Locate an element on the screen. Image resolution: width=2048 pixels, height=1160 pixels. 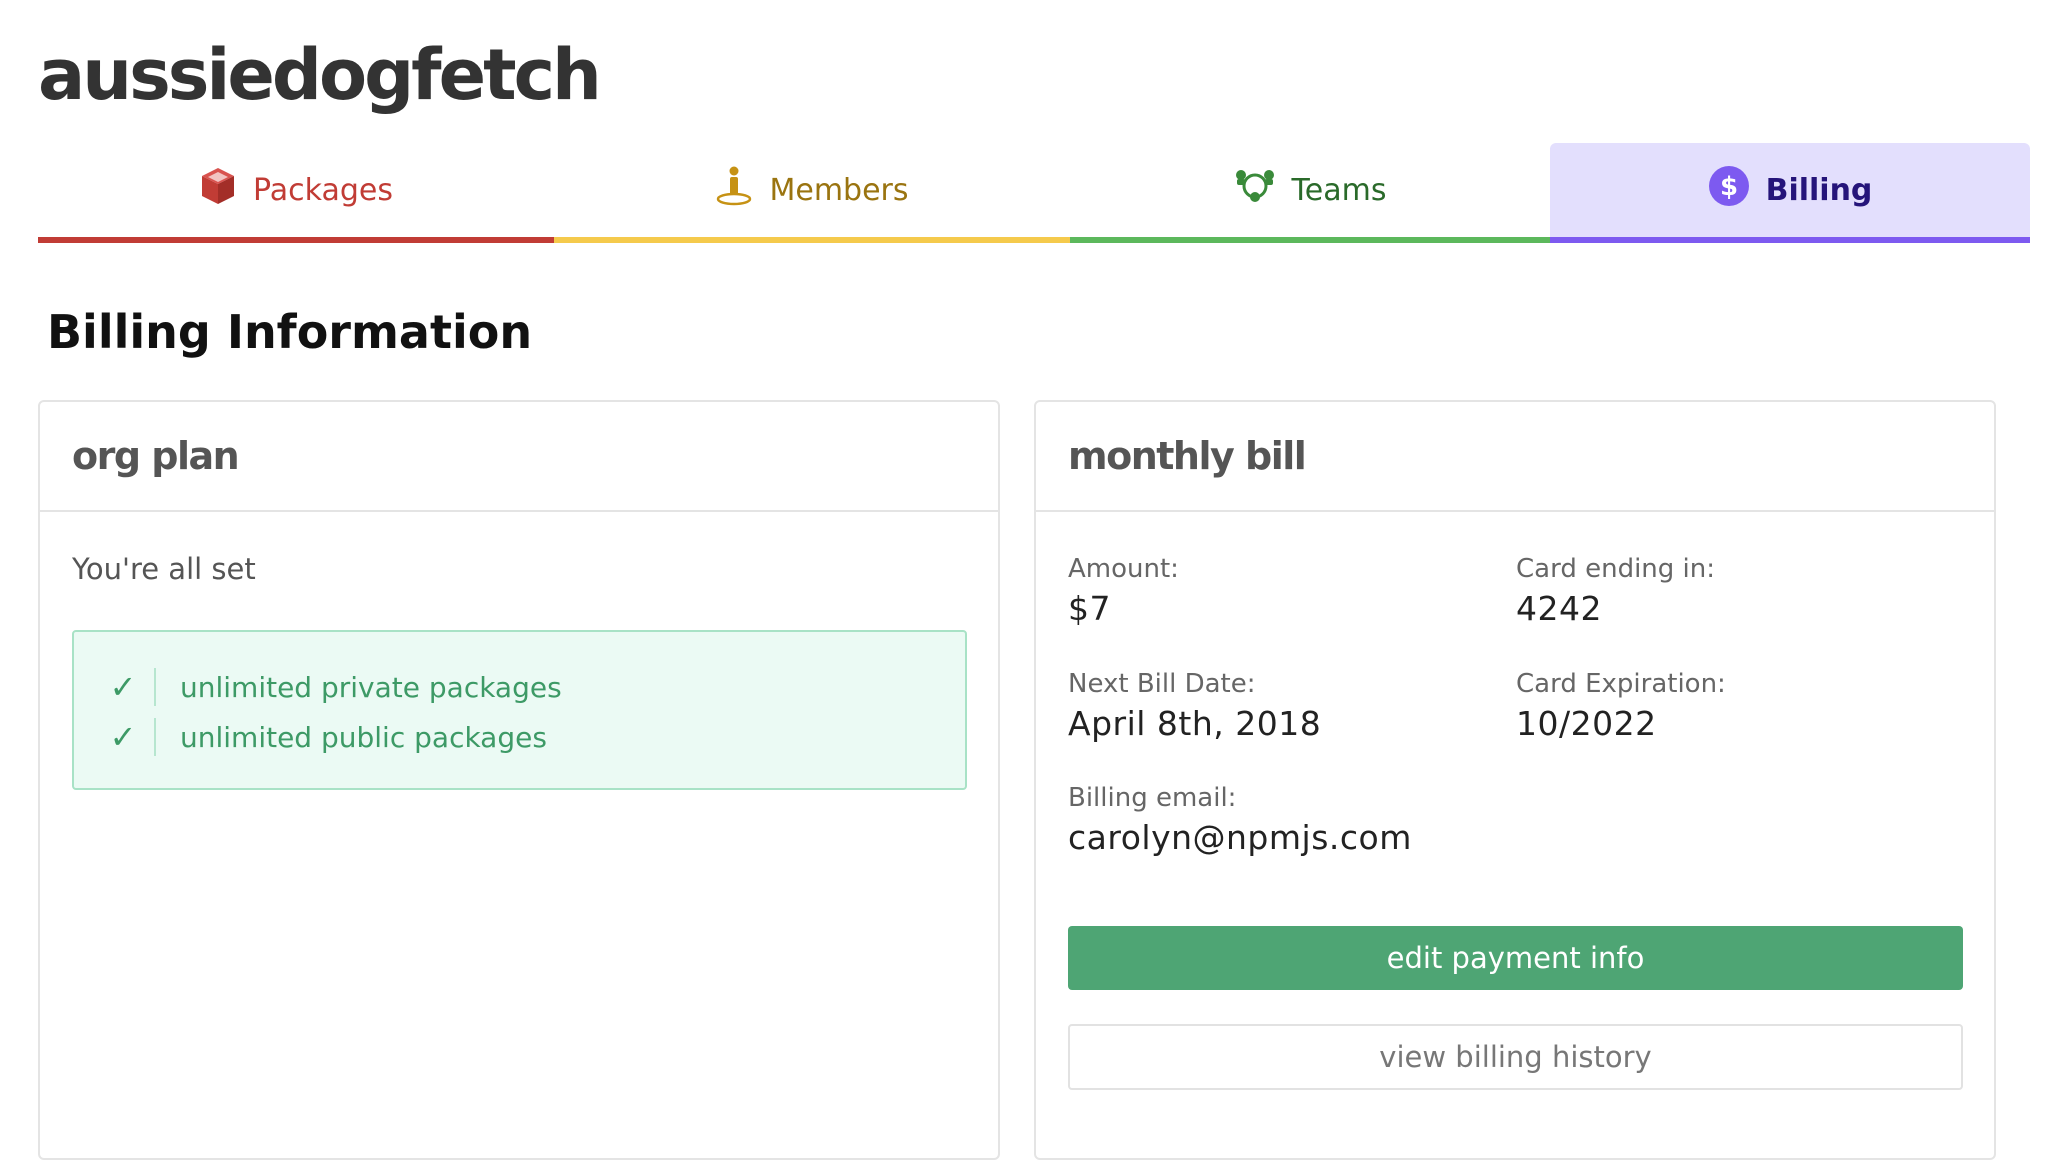
person-icon is located at coordinates (734, 190).